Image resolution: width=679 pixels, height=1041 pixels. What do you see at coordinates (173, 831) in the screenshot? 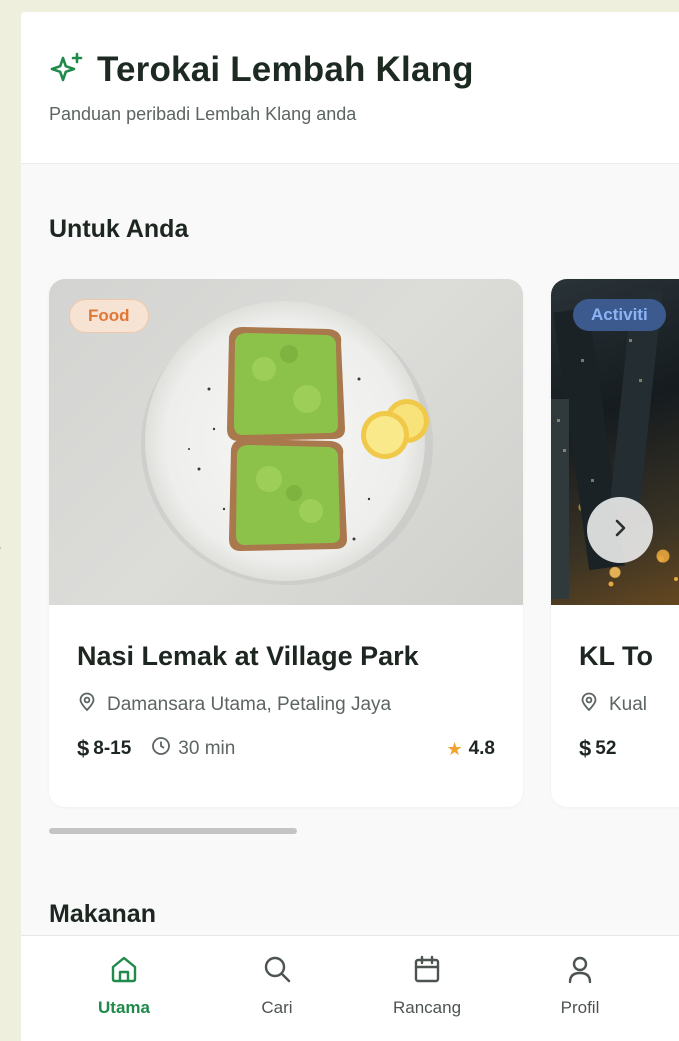
I see `carousel-scrollbar` at bounding box center [173, 831].